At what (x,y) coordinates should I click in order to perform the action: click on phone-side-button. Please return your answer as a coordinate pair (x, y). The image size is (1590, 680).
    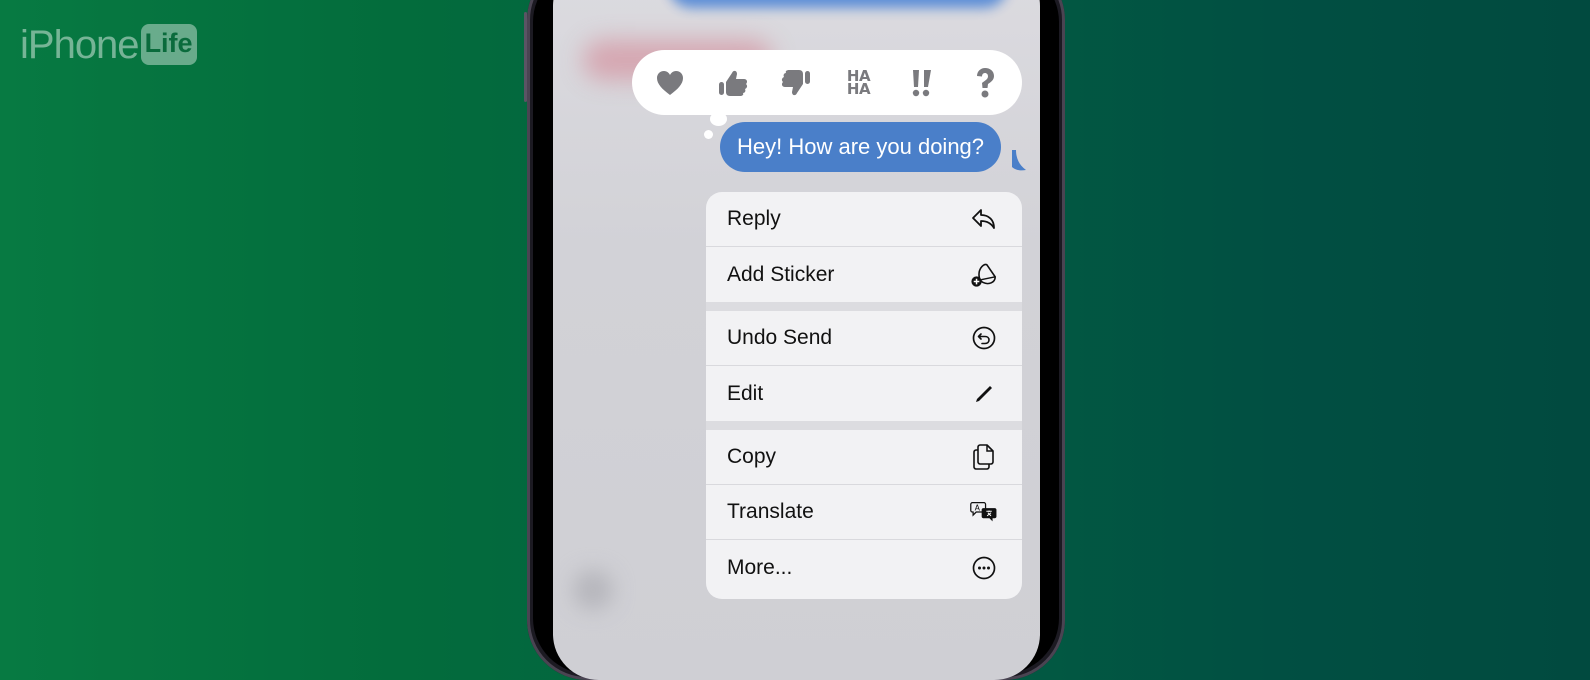
    Looking at the image, I should click on (525, 57).